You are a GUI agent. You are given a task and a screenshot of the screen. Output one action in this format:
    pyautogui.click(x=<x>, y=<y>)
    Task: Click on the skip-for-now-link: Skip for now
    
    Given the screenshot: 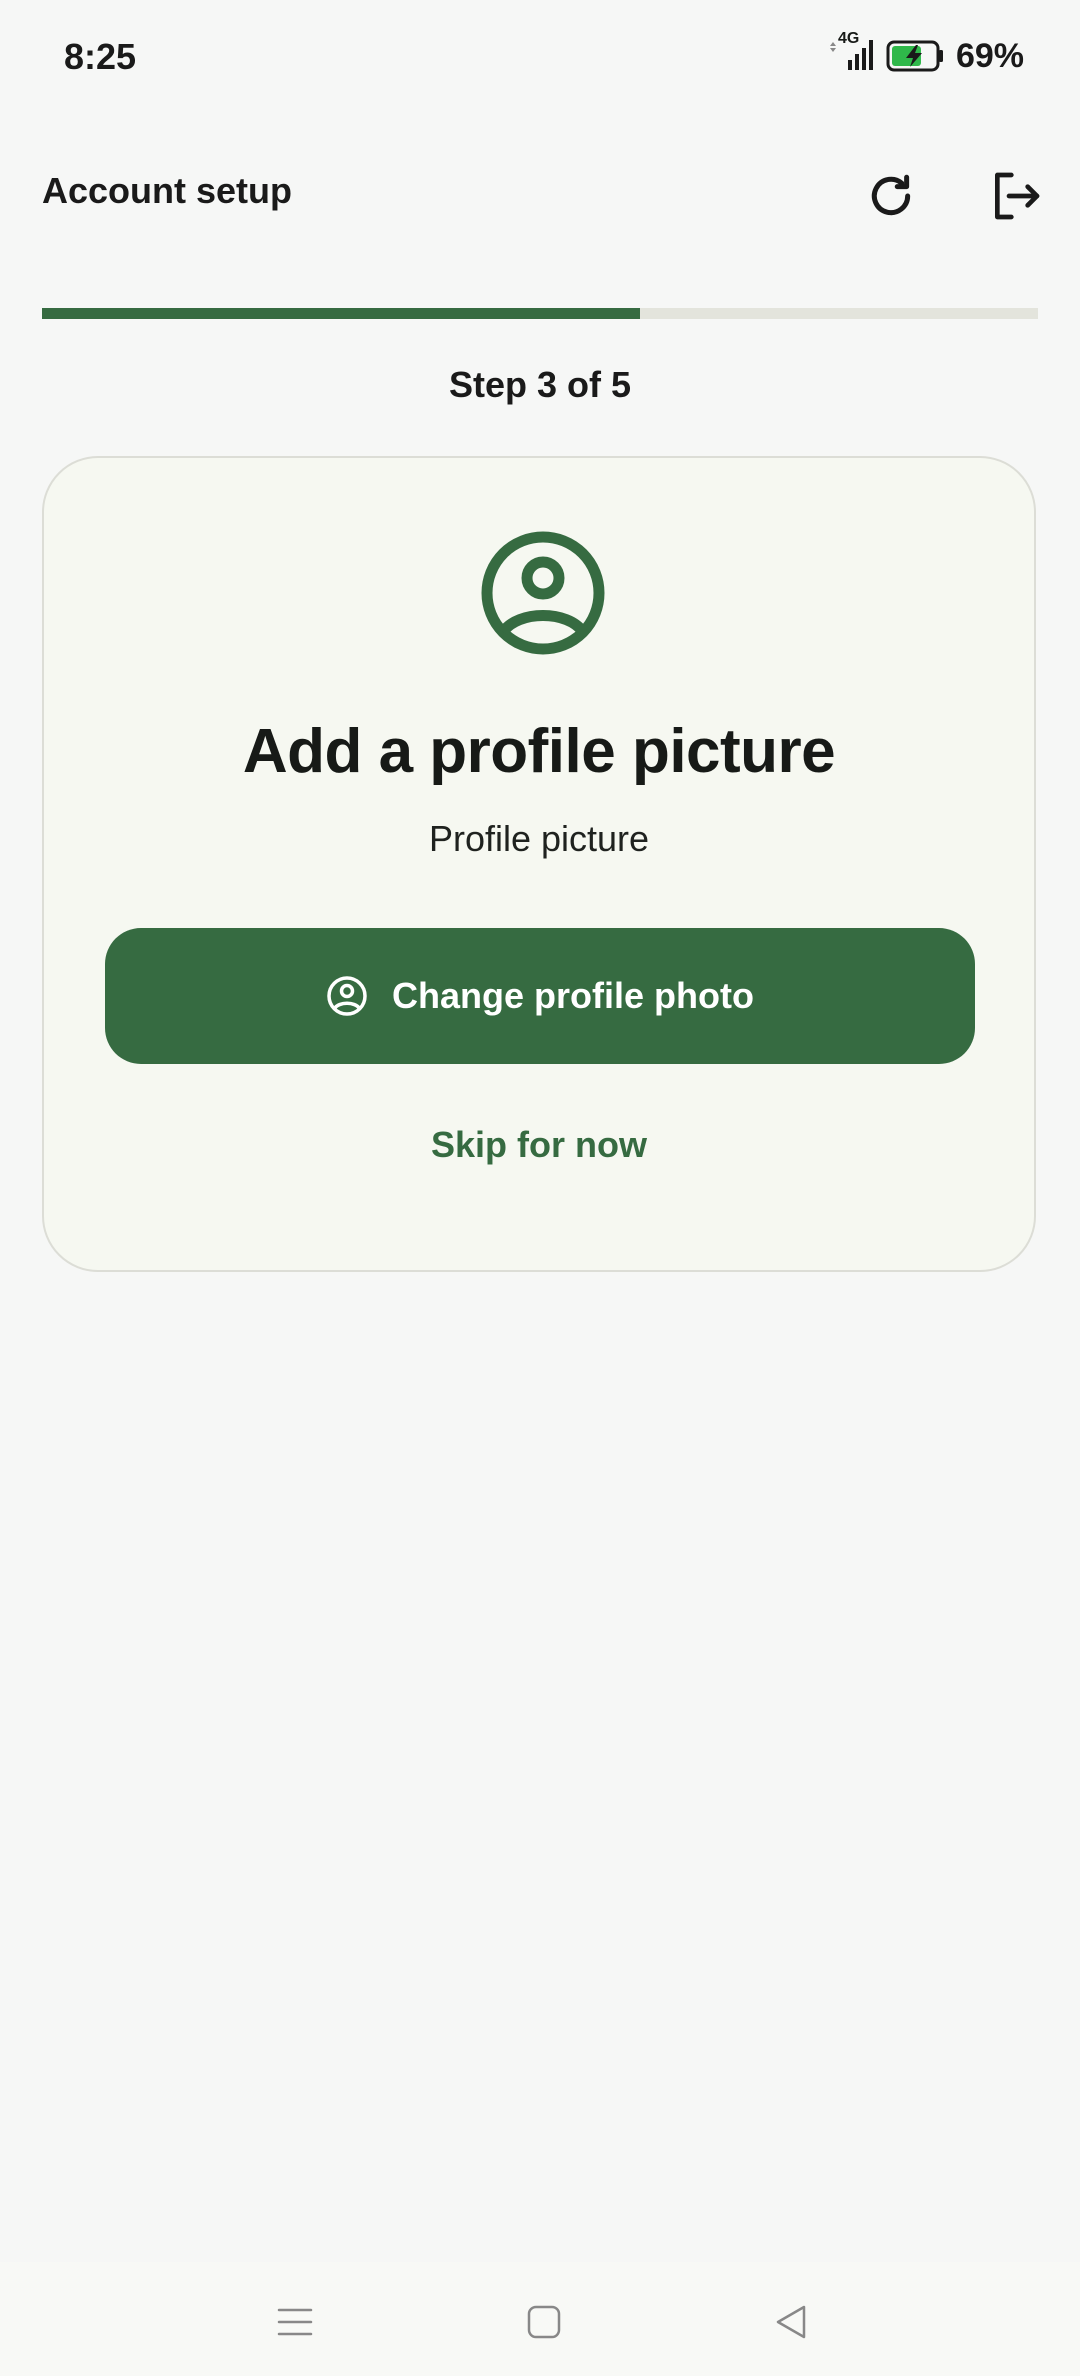 What is the action you would take?
    pyautogui.click(x=539, y=1145)
    